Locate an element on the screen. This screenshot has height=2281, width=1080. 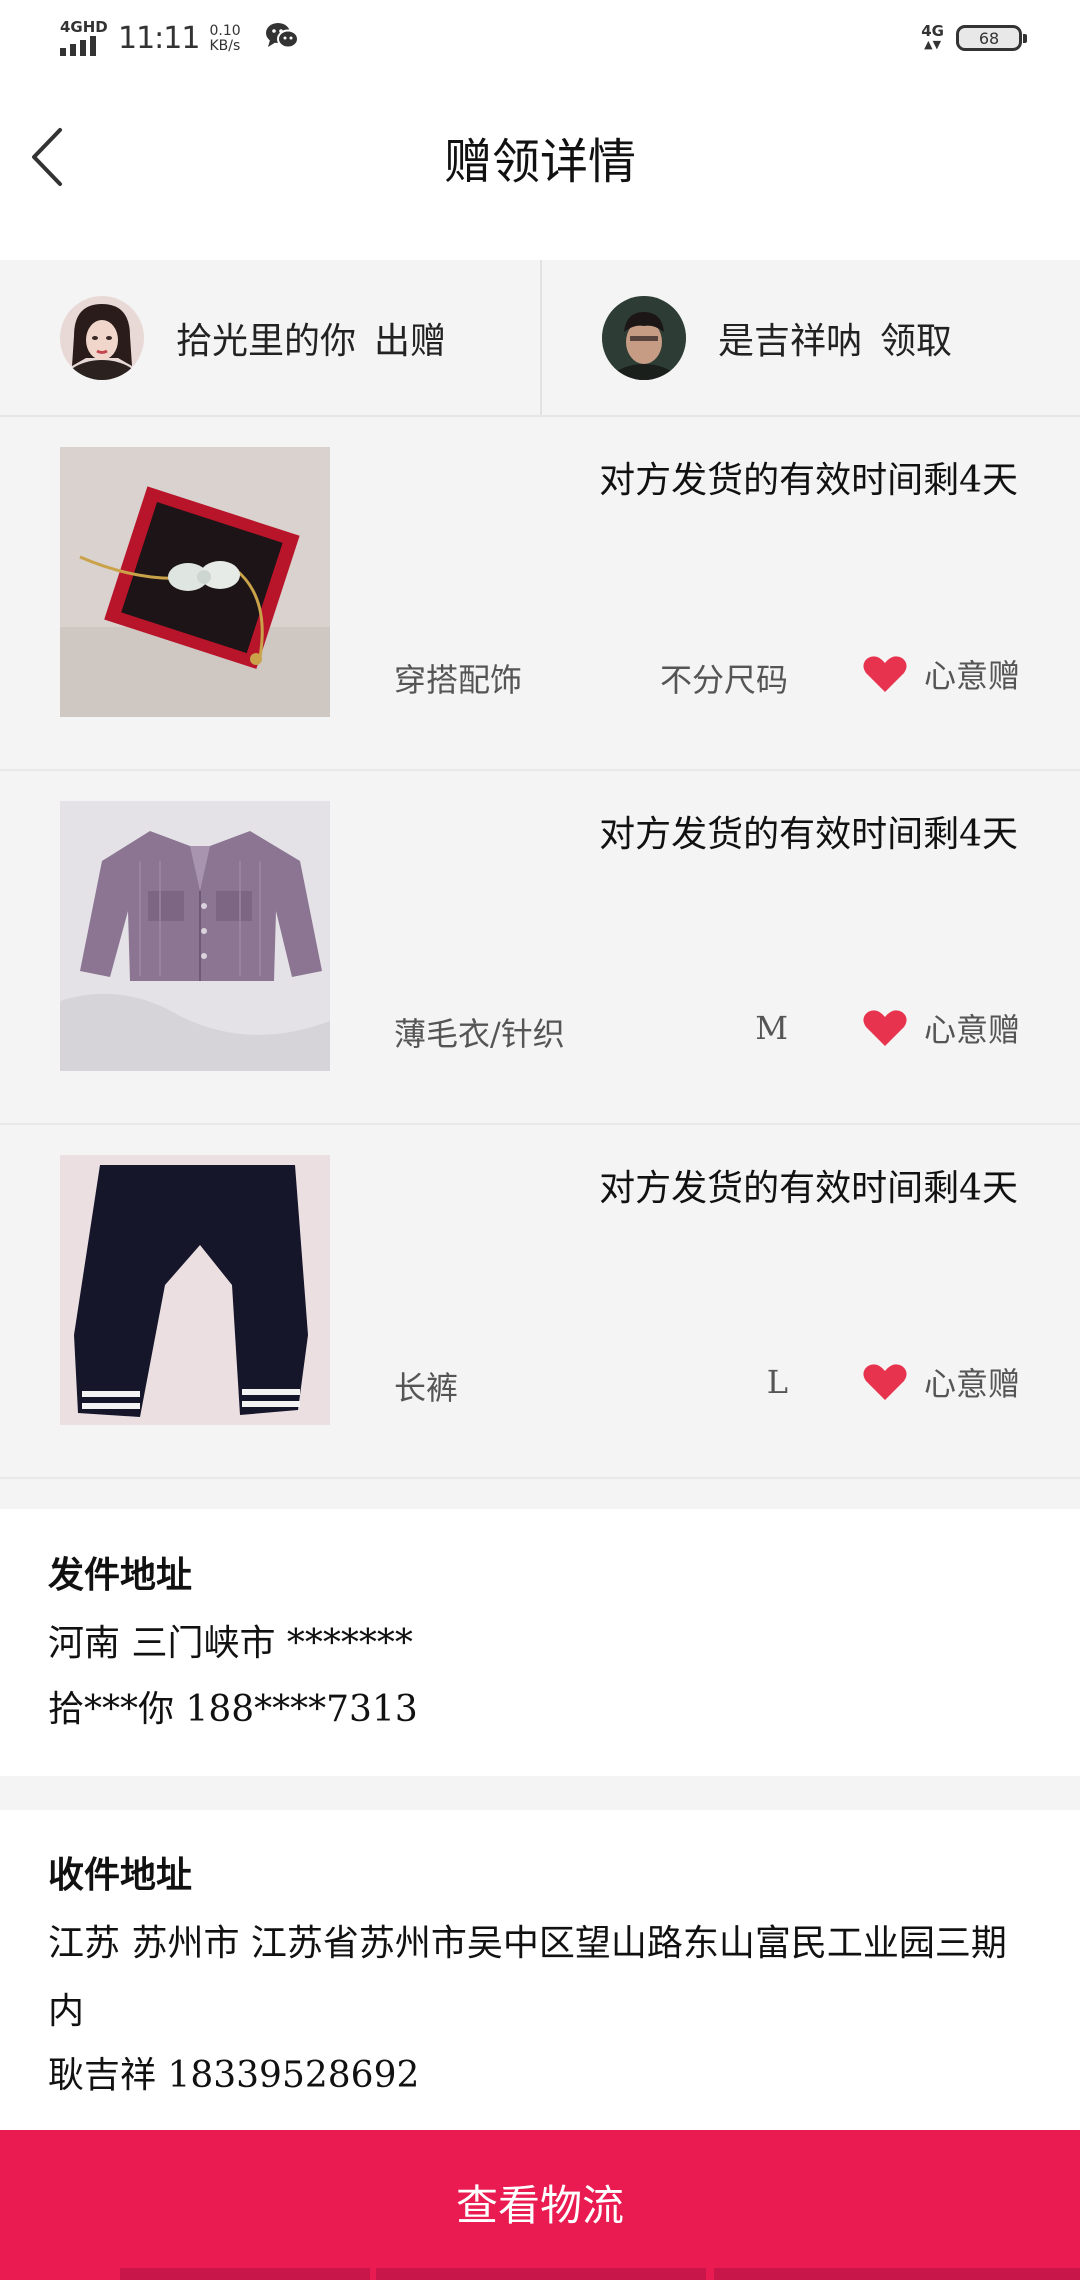
mobile-data-icon: 4G ▲▼ is located at coordinates (932, 37).